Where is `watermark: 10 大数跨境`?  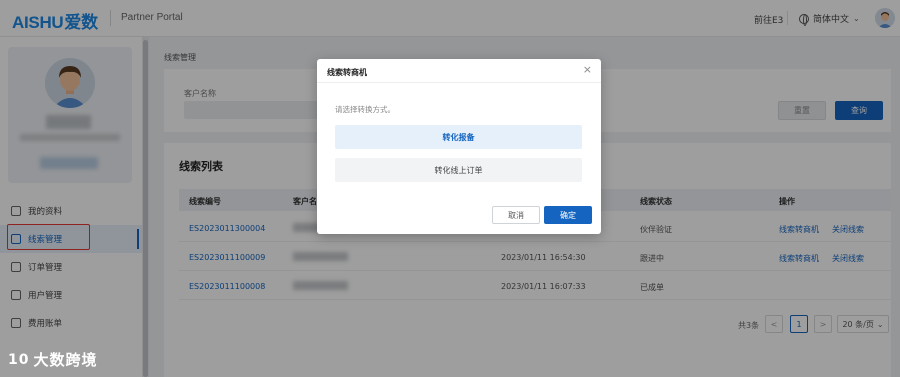
watermark: 10 大数跨境 is located at coordinates (53, 359).